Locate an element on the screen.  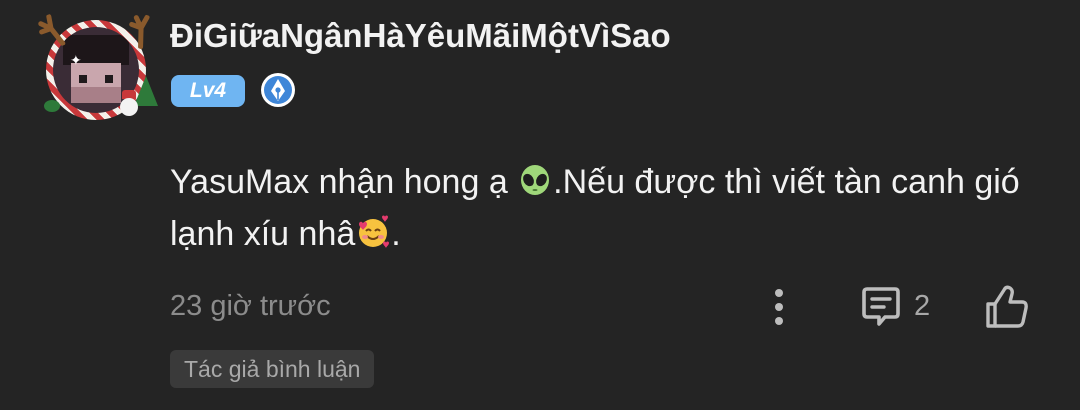
reply-count: 2 is located at coordinates (922, 306).